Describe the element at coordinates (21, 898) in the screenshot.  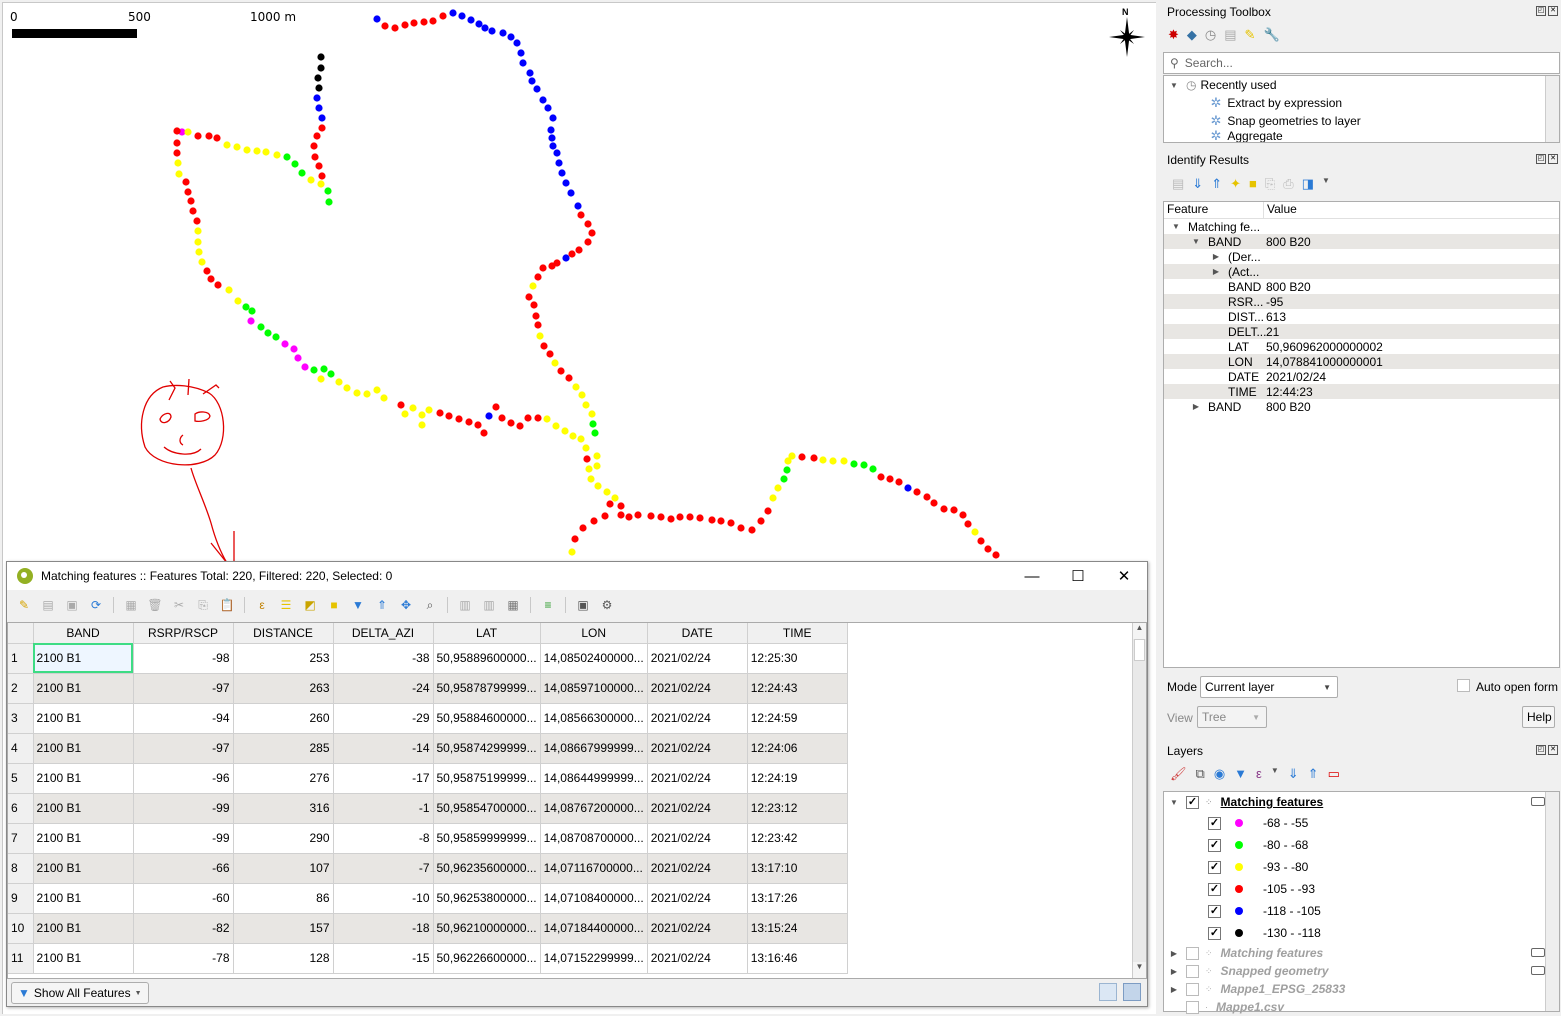
I see `row-number: 9` at that location.